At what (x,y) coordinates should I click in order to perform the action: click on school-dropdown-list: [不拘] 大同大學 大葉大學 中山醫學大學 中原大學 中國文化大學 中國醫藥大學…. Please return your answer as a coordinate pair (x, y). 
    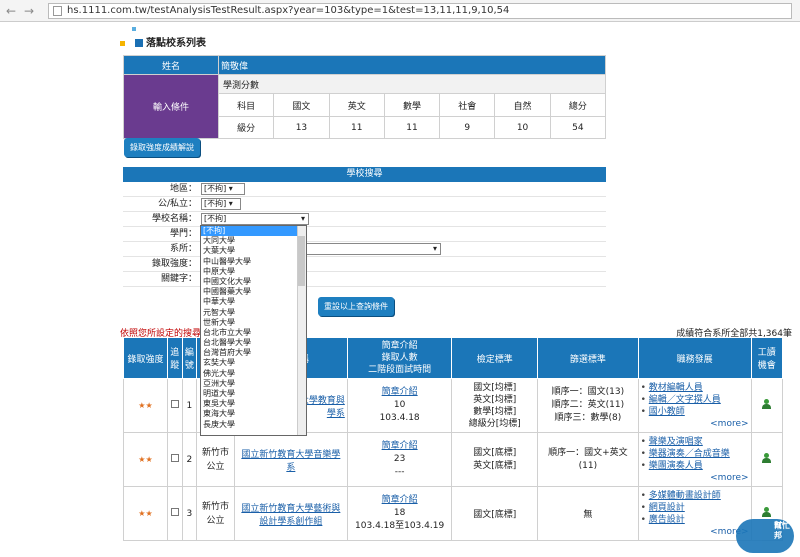
    Looking at the image, I should click on (253, 330).